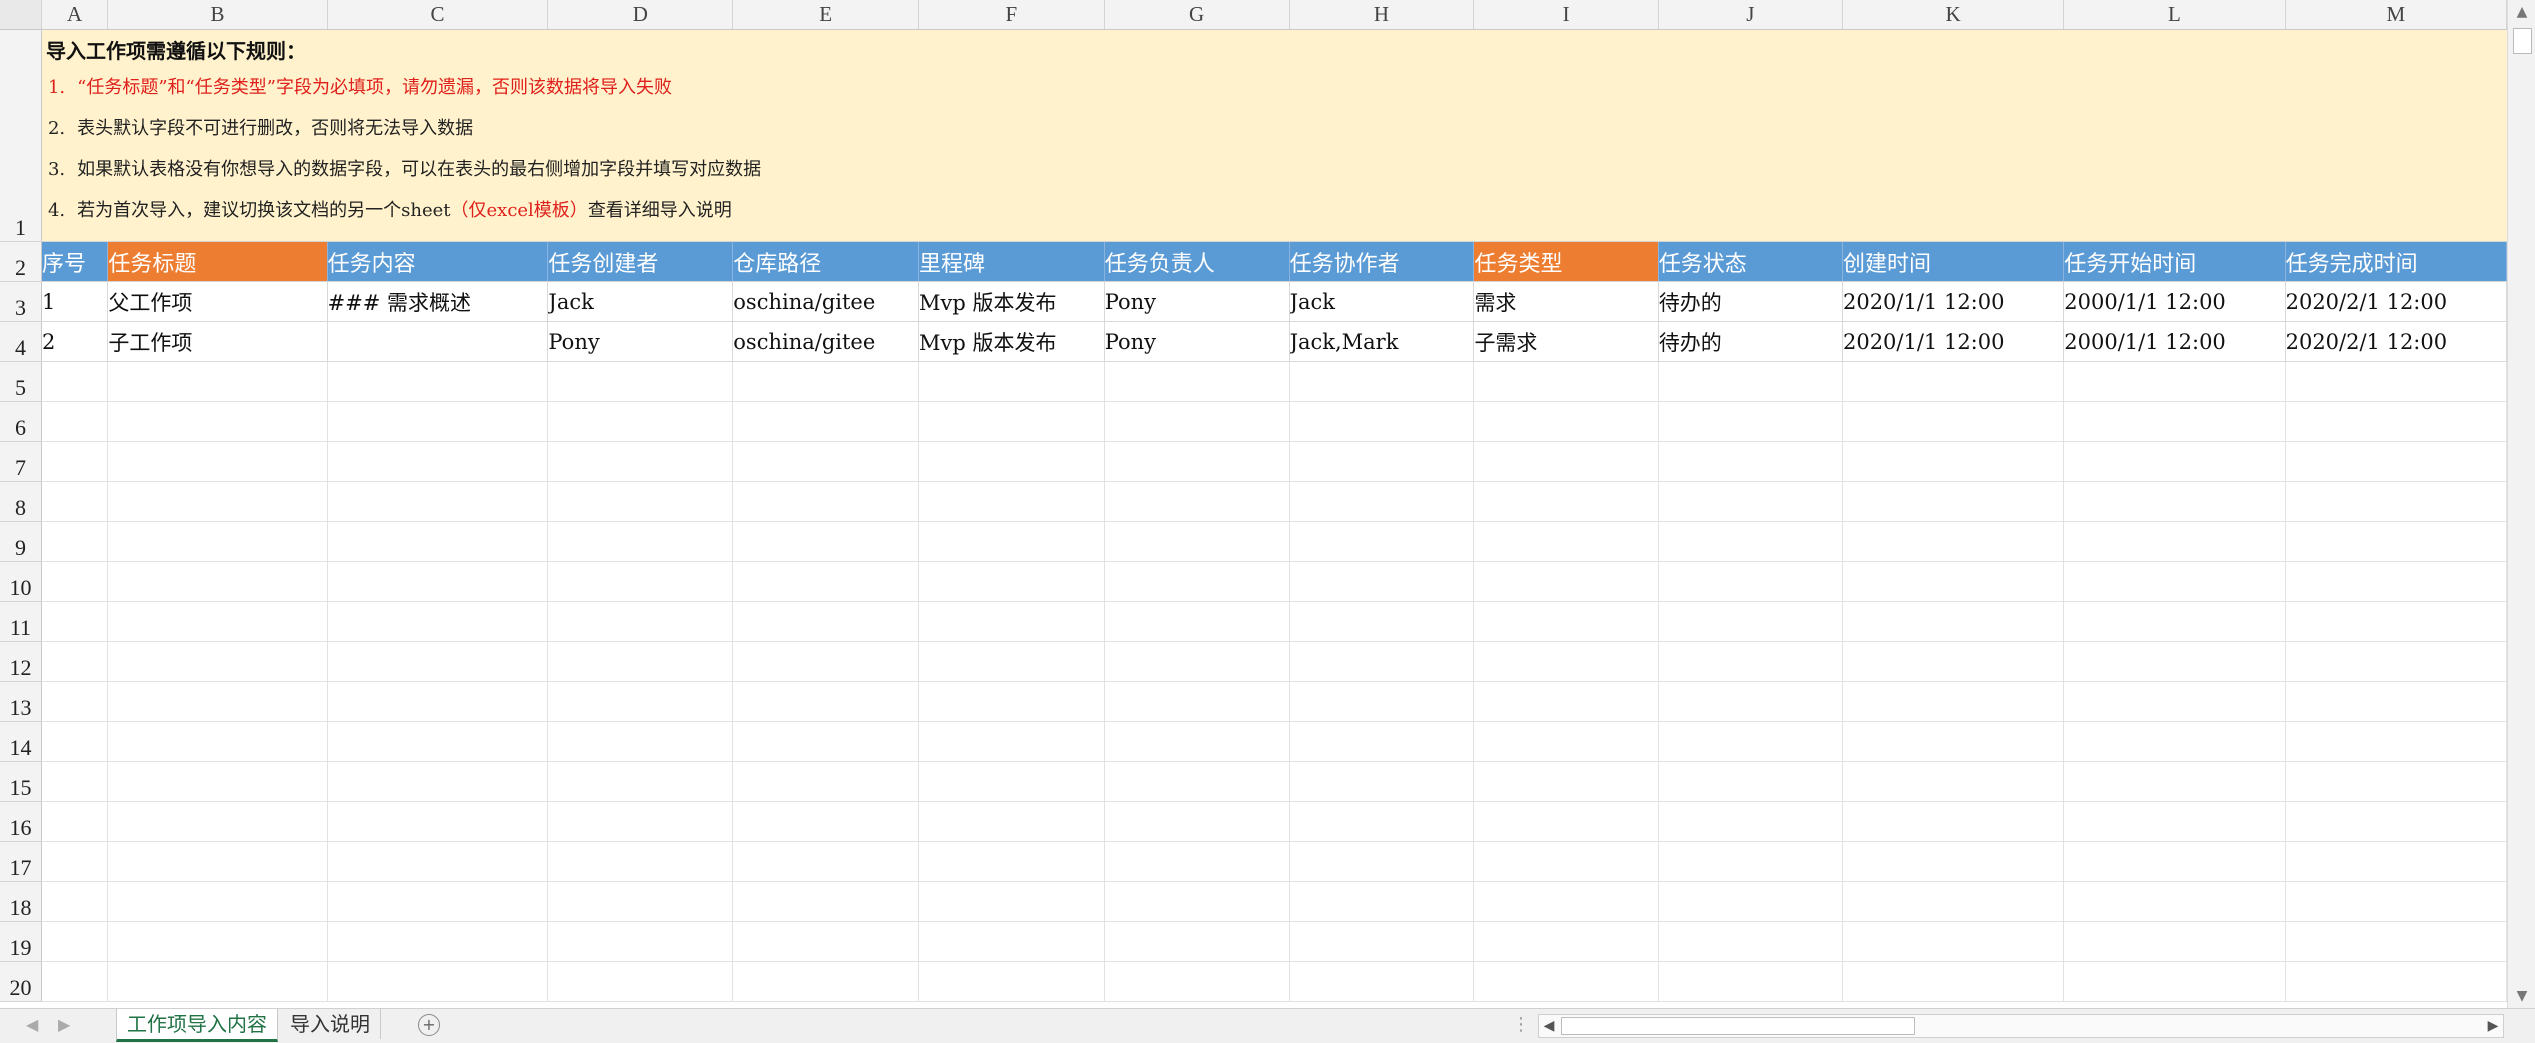 The image size is (2535, 1043). I want to click on column-header-f: F, so click(1011, 15).